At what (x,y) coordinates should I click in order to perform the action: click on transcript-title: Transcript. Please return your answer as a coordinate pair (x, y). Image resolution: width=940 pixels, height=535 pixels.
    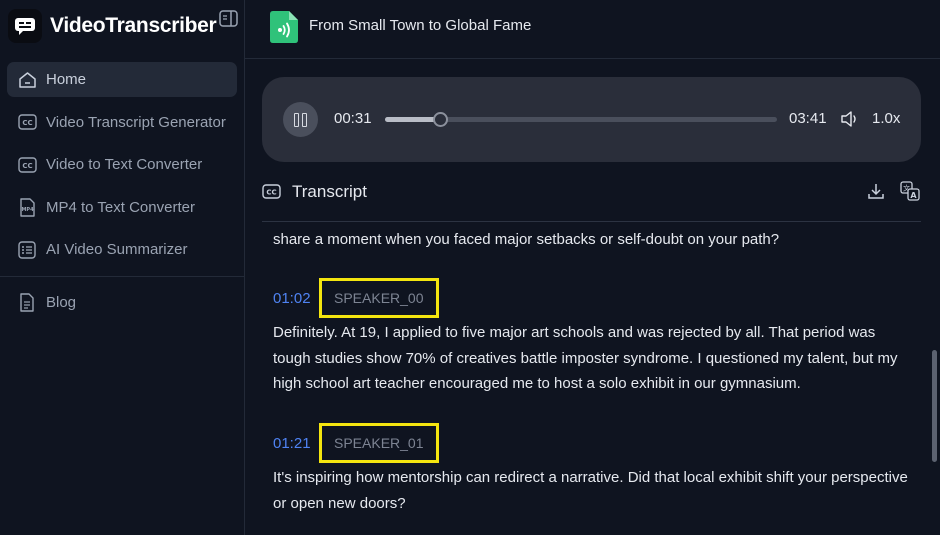
    Looking at the image, I should click on (329, 191).